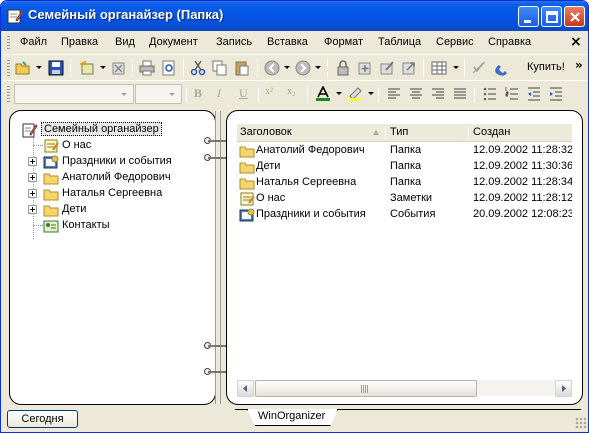 Image resolution: width=589 pixels, height=433 pixels. Describe the element at coordinates (404, 167) in the screenshot. I see `table-row: Дети Папка 12.09.2002 11:30:36` at that location.